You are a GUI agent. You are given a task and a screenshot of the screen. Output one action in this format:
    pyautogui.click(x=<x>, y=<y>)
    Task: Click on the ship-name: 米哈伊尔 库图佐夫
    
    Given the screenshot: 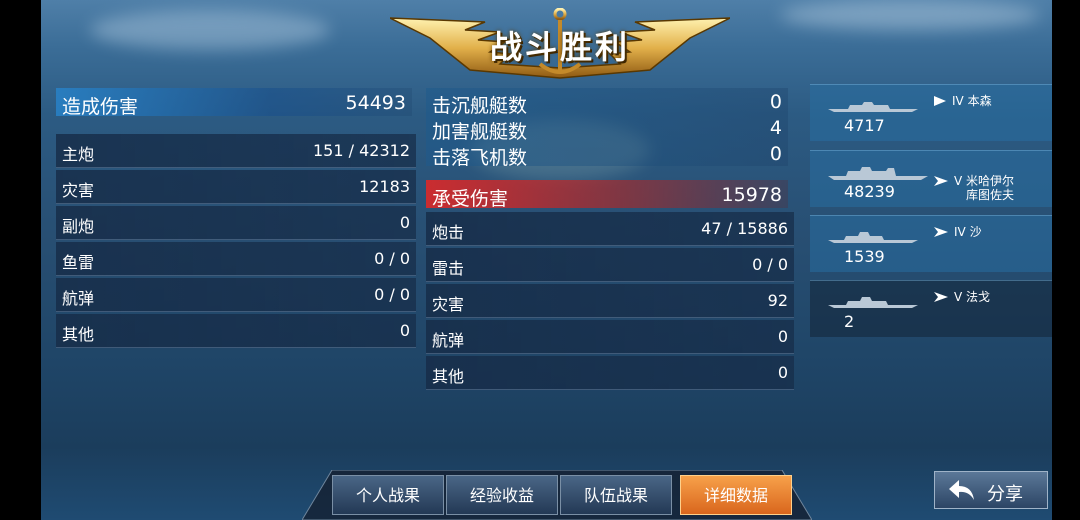 What is the action you would take?
    pyautogui.click(x=990, y=188)
    